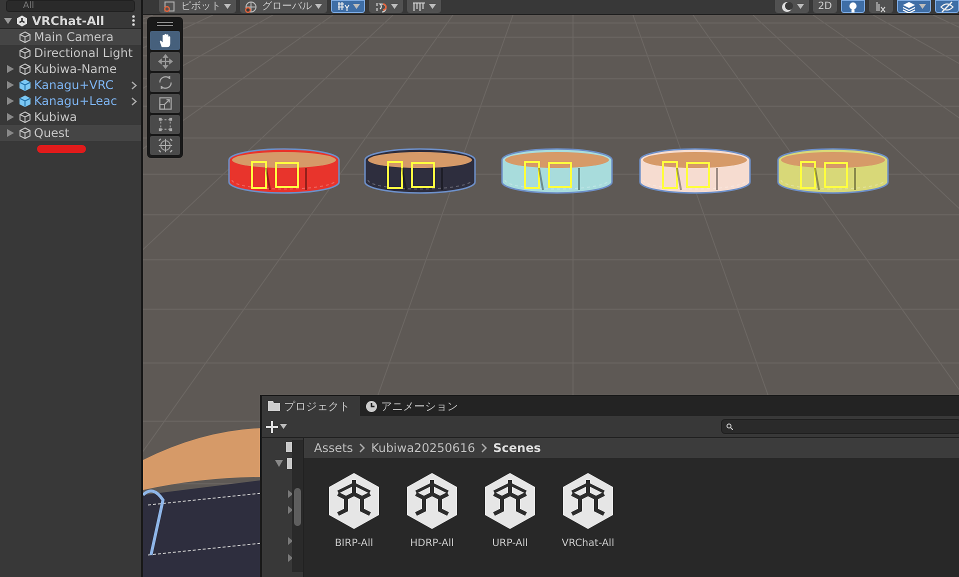 This screenshot has height=577, width=959. I want to click on object-name: Kubiwa, so click(55, 117).